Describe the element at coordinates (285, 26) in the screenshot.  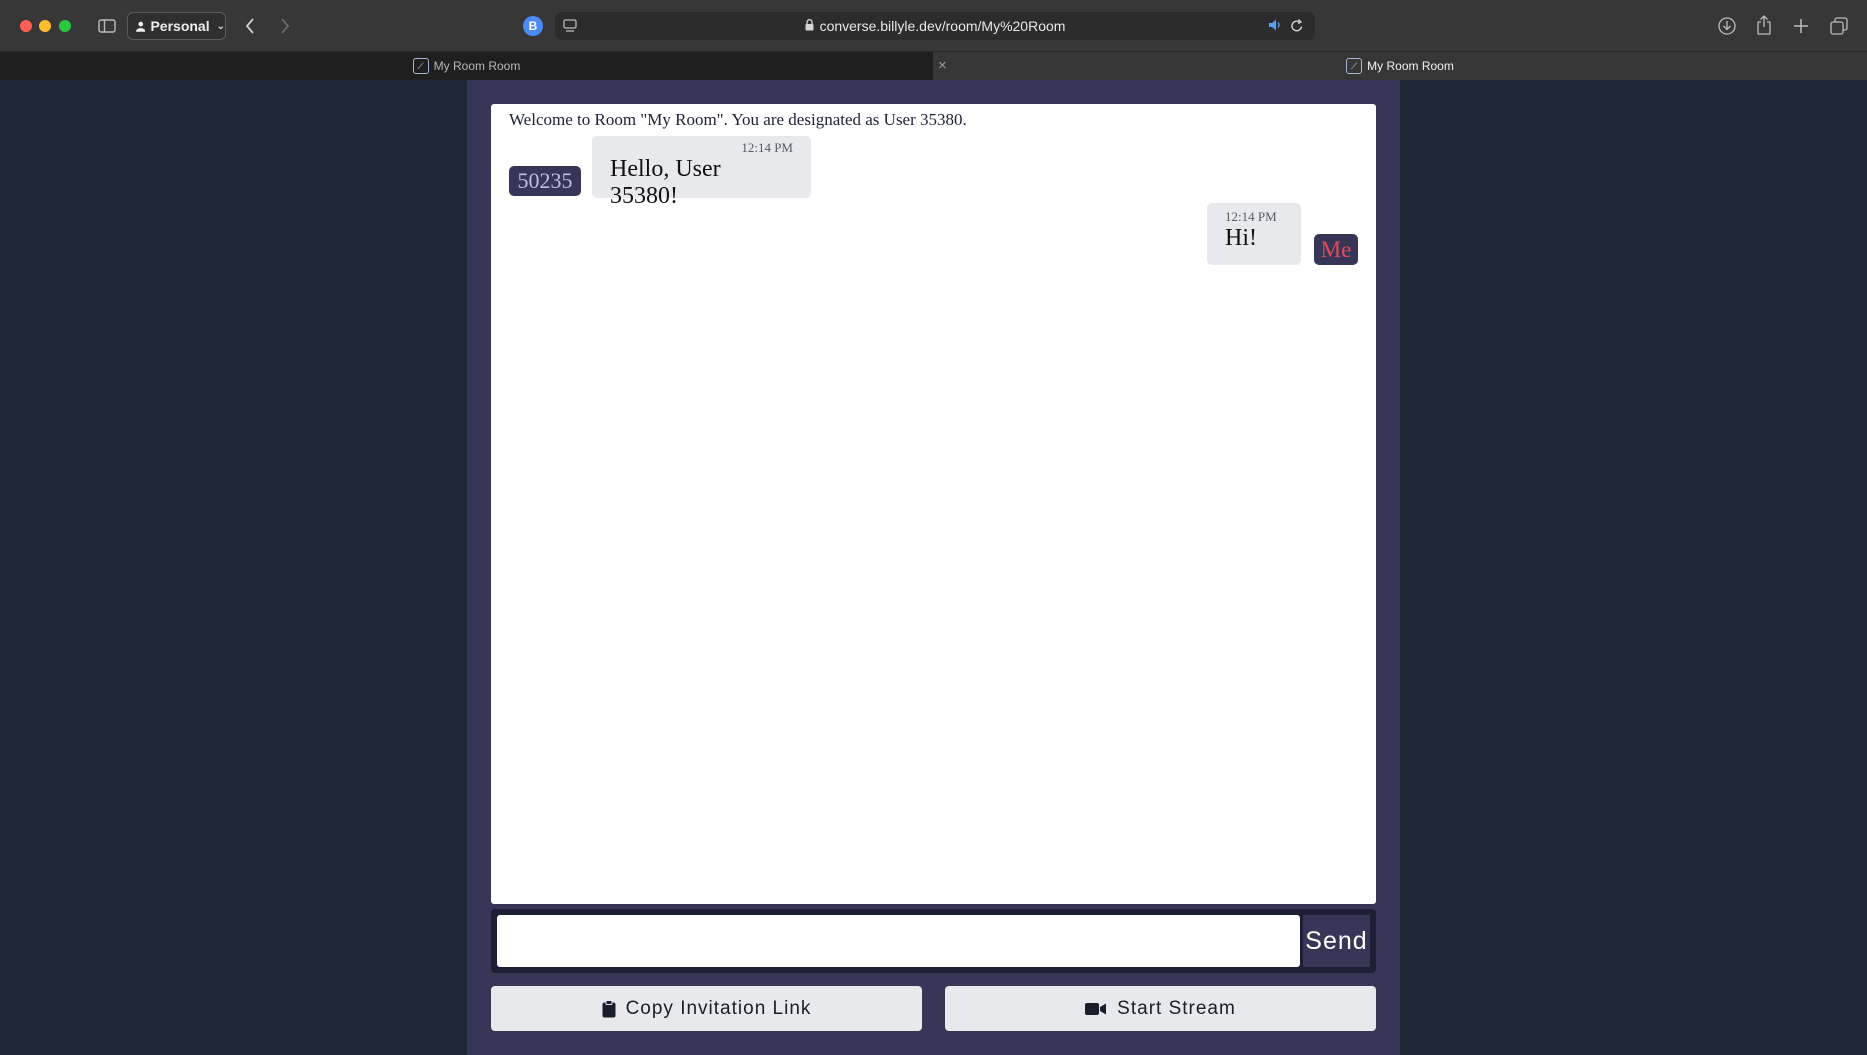
I see `forward-icon` at that location.